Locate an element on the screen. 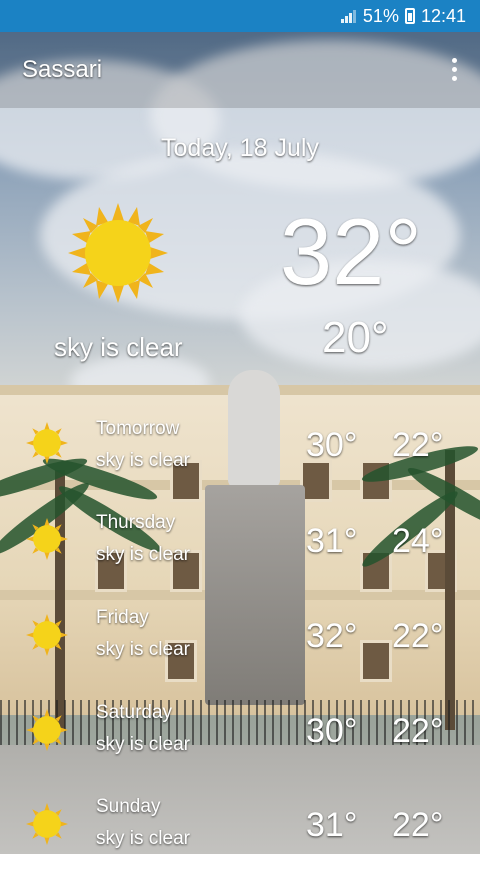 The image size is (480, 876). signal-icon is located at coordinates (348, 16).